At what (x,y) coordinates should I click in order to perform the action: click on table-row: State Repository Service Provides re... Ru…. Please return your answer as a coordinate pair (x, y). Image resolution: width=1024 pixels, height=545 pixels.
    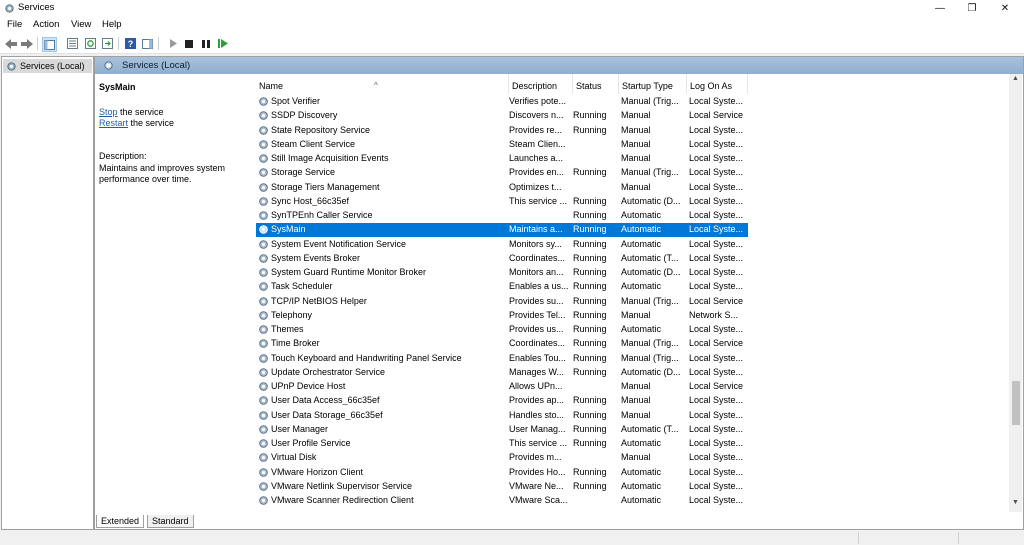
    Looking at the image, I should click on (502, 131).